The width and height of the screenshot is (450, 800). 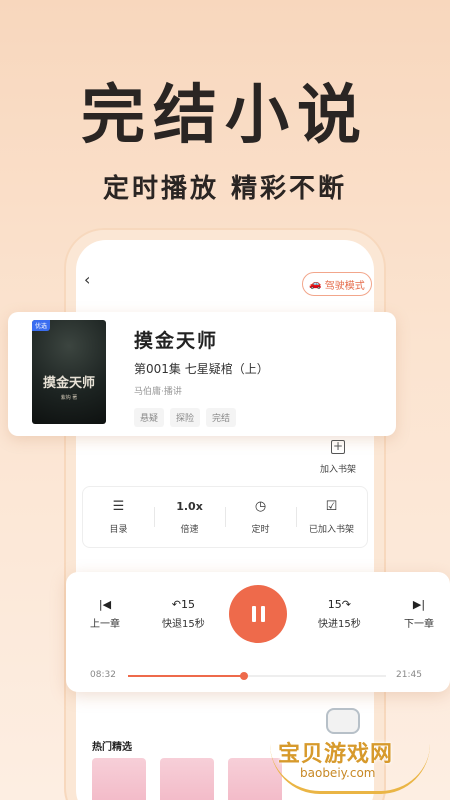 What do you see at coordinates (344, 286) in the screenshot?
I see `drive-mode-label: 驾驶模式` at bounding box center [344, 286].